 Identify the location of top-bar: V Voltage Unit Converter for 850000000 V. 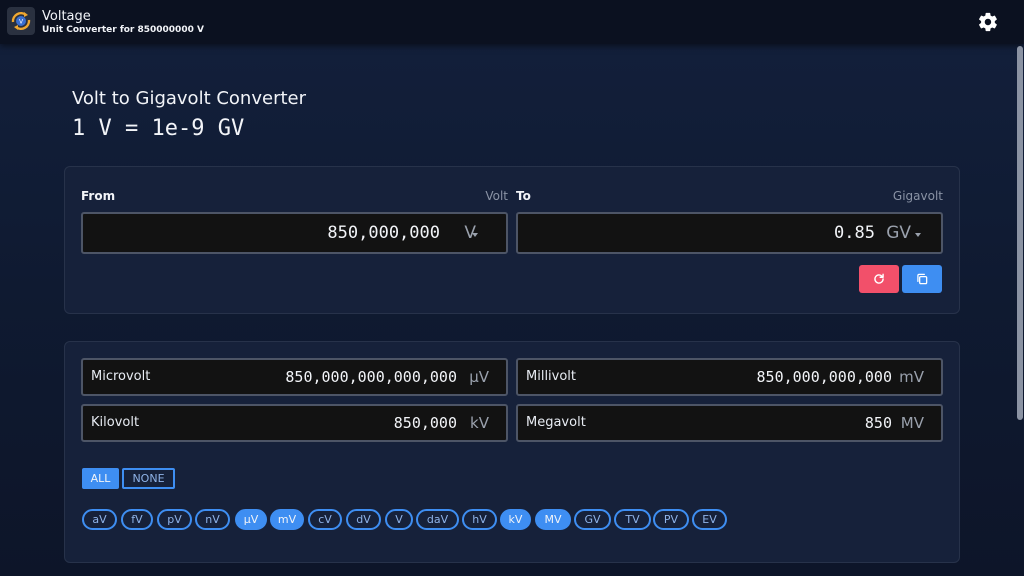
(512, 22).